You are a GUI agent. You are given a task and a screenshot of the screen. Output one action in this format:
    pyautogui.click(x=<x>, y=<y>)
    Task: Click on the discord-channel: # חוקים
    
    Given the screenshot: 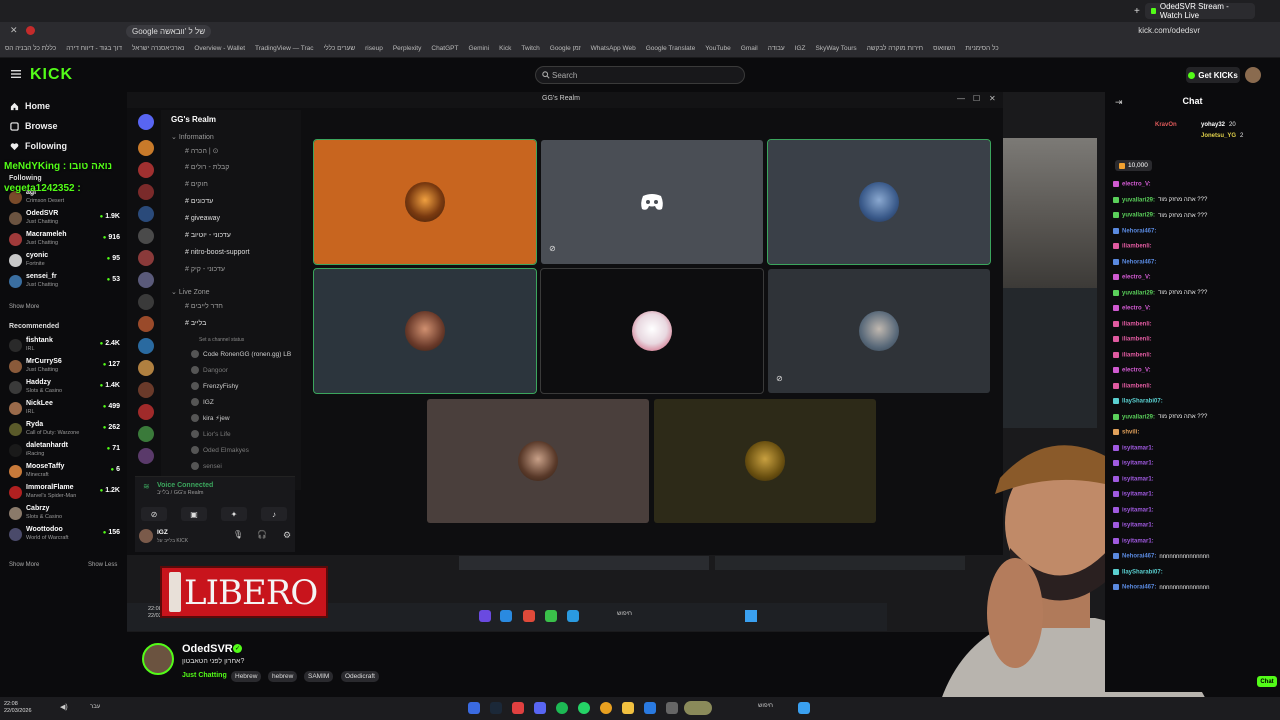 What is the action you would take?
    pyautogui.click(x=196, y=184)
    